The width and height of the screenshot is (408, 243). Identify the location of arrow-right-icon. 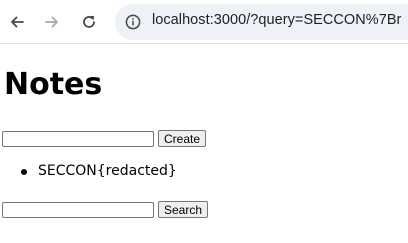
(51, 22).